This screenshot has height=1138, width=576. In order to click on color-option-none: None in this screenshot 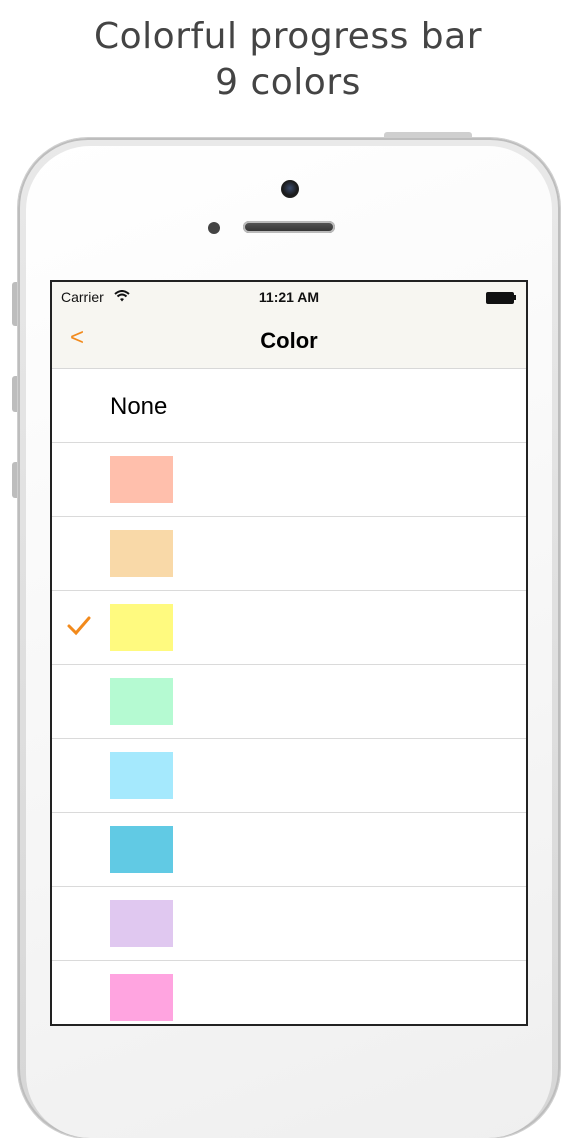, I will do `click(289, 406)`.